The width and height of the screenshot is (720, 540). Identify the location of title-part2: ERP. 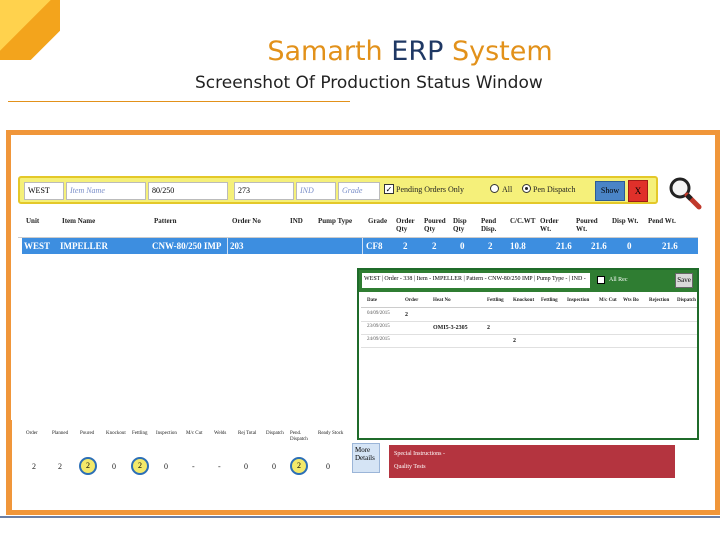
(417, 51).